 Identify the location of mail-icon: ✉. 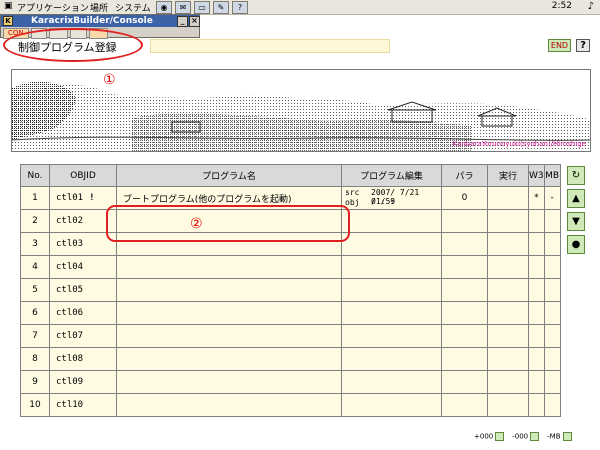
(183, 7).